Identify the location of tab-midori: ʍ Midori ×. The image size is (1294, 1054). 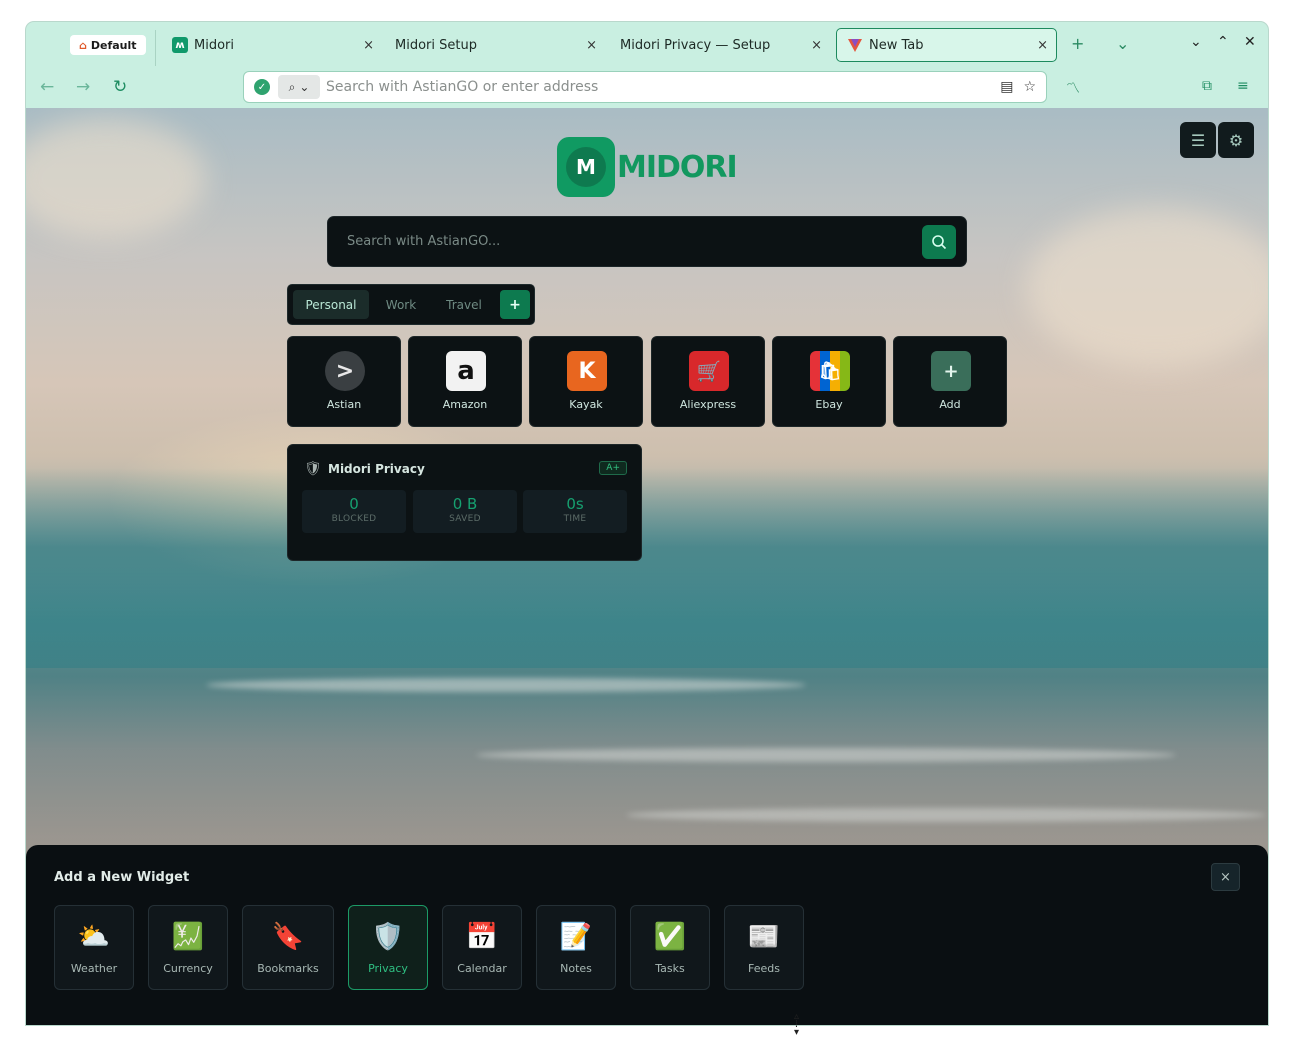
(272, 45).